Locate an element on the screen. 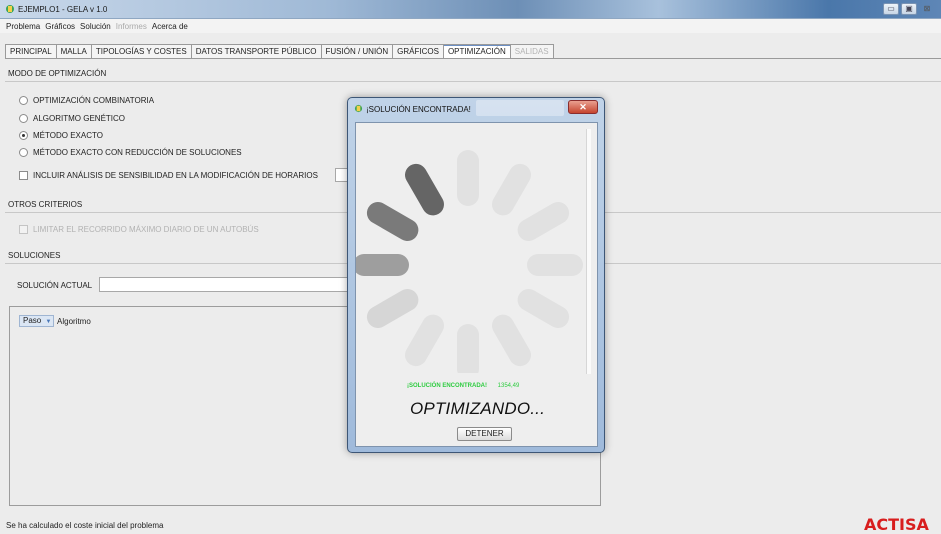 The width and height of the screenshot is (941, 534). stop-button: DETENER is located at coordinates (484, 434).